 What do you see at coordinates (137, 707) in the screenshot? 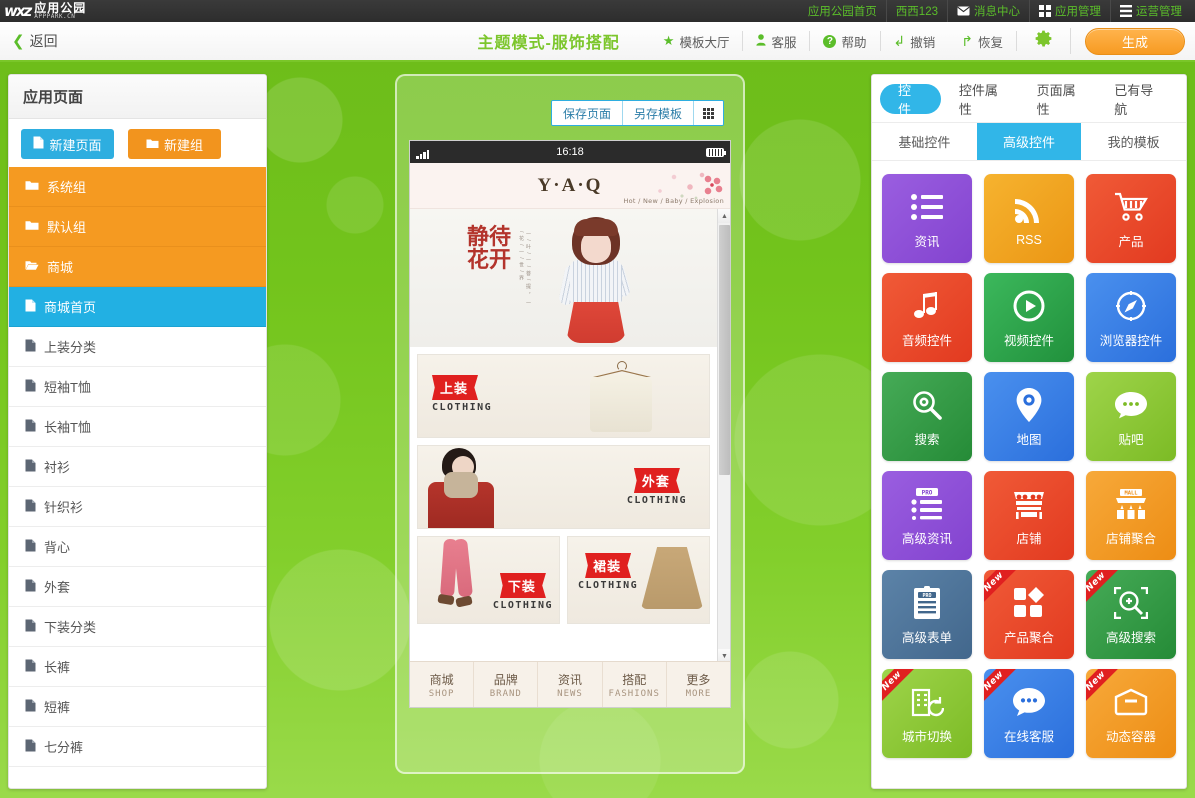
I see `sidebar-item-shorts: 短裤` at bounding box center [137, 707].